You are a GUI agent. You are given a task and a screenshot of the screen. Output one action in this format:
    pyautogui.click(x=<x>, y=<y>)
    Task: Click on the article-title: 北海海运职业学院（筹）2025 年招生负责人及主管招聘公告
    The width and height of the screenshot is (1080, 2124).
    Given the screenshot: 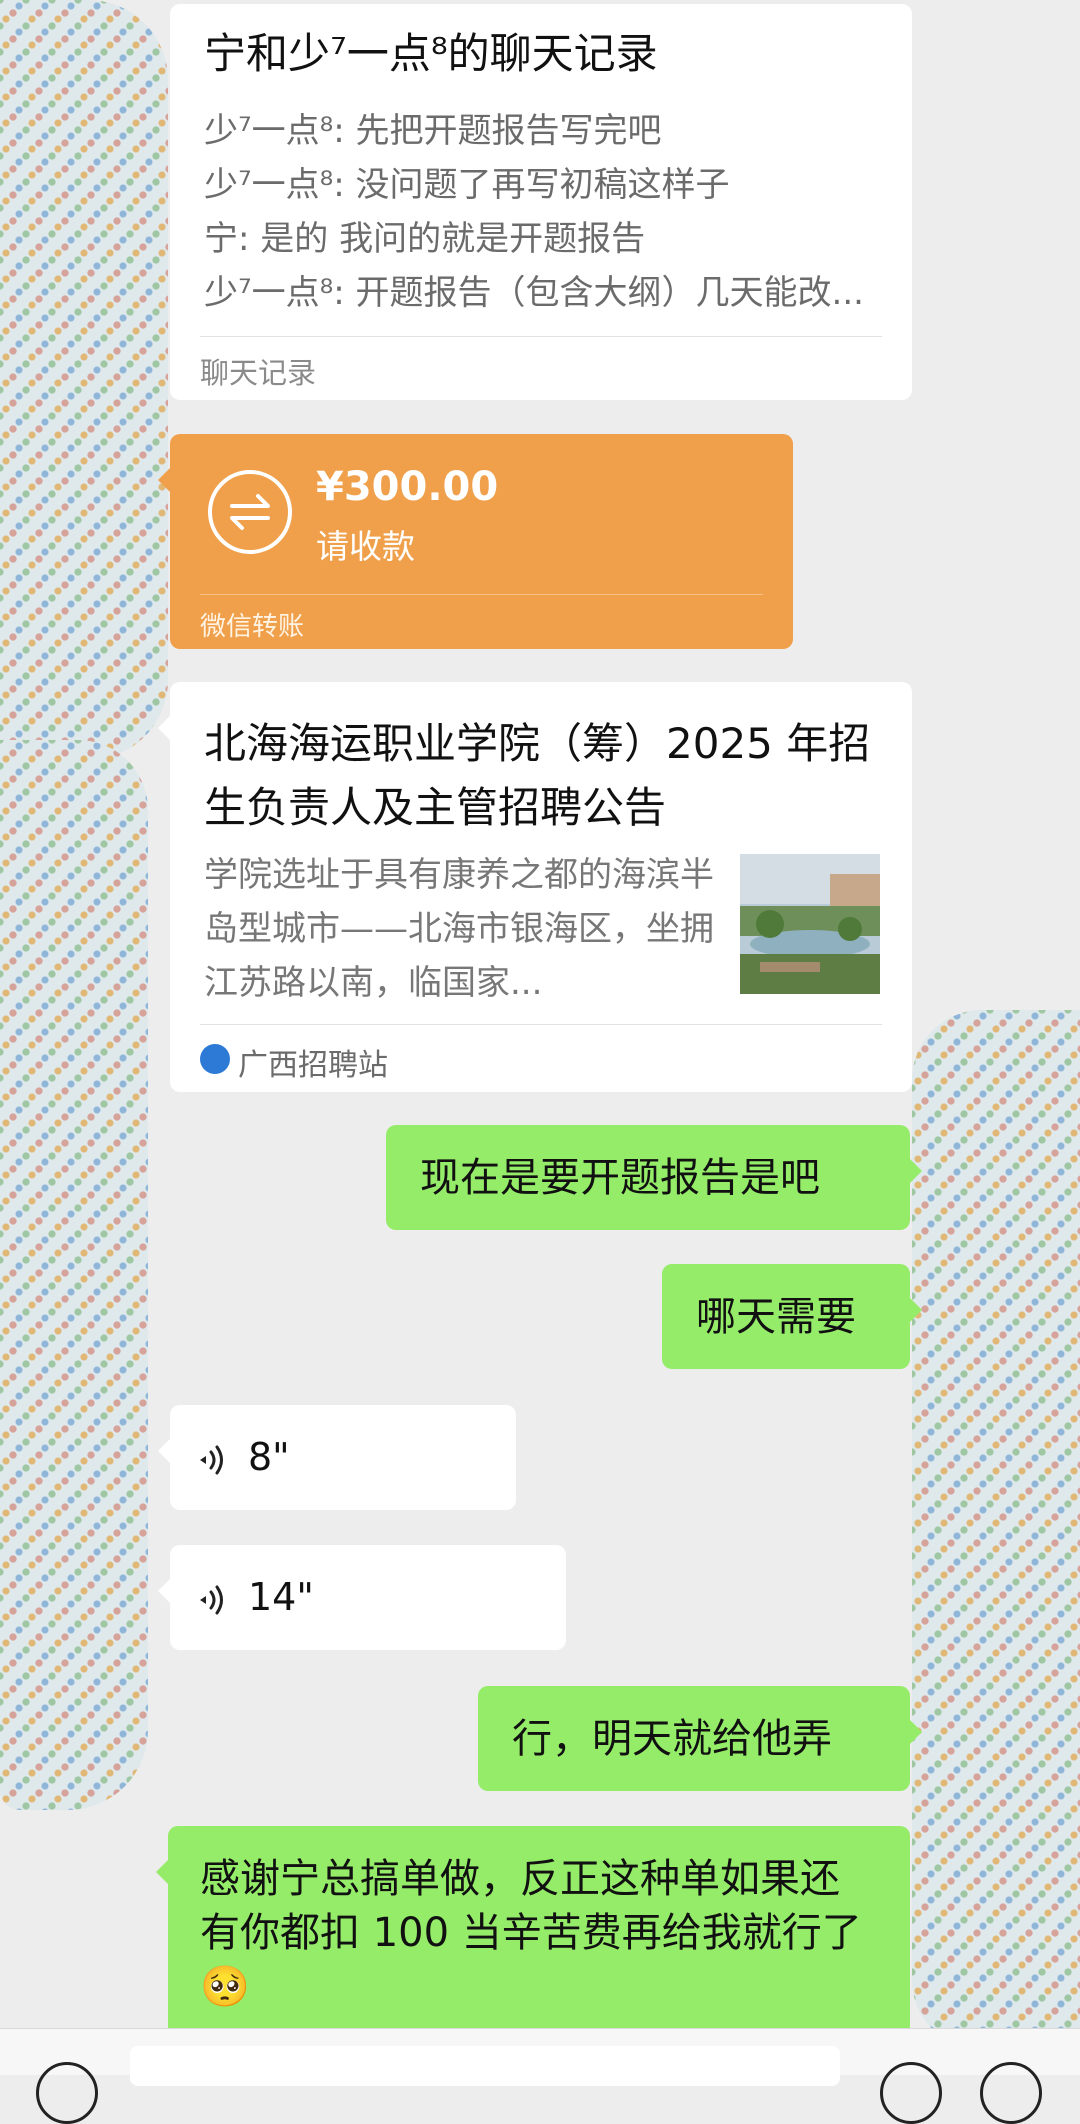 What is the action you would take?
    pyautogui.click(x=537, y=775)
    